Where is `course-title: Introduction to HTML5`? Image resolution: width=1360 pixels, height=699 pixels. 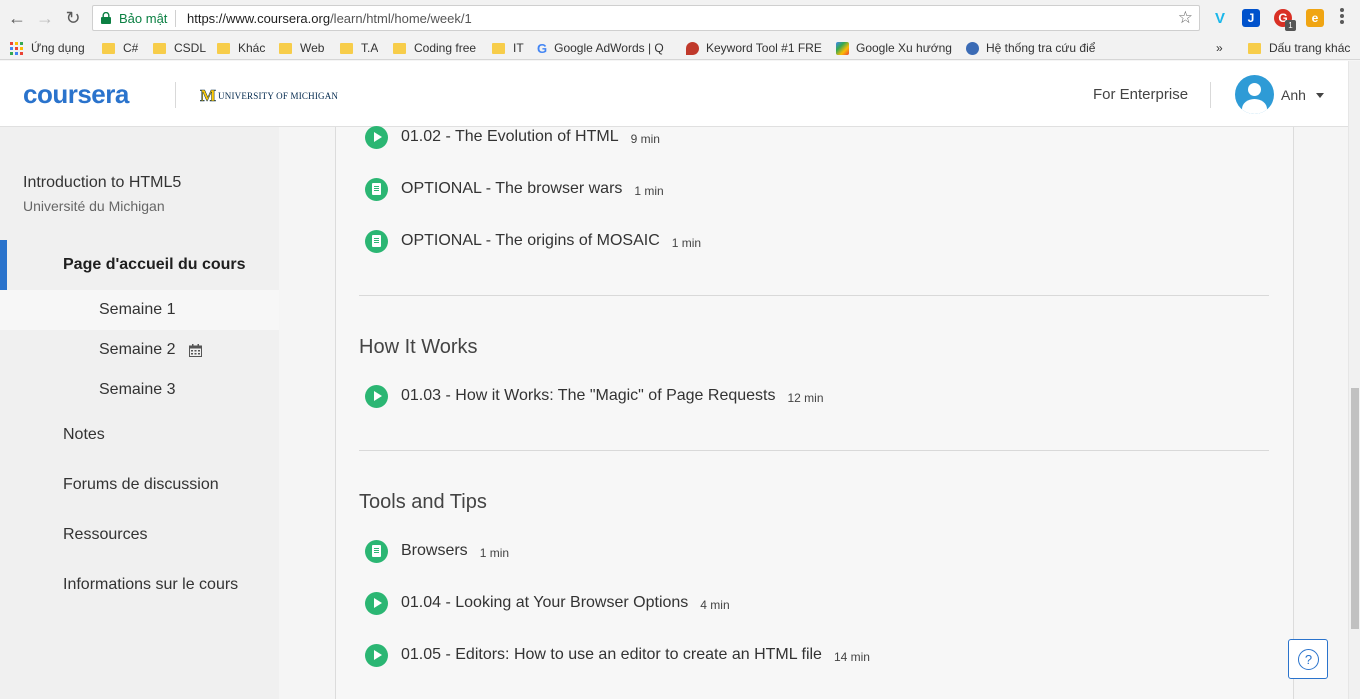 course-title: Introduction to HTML5 is located at coordinates (102, 183).